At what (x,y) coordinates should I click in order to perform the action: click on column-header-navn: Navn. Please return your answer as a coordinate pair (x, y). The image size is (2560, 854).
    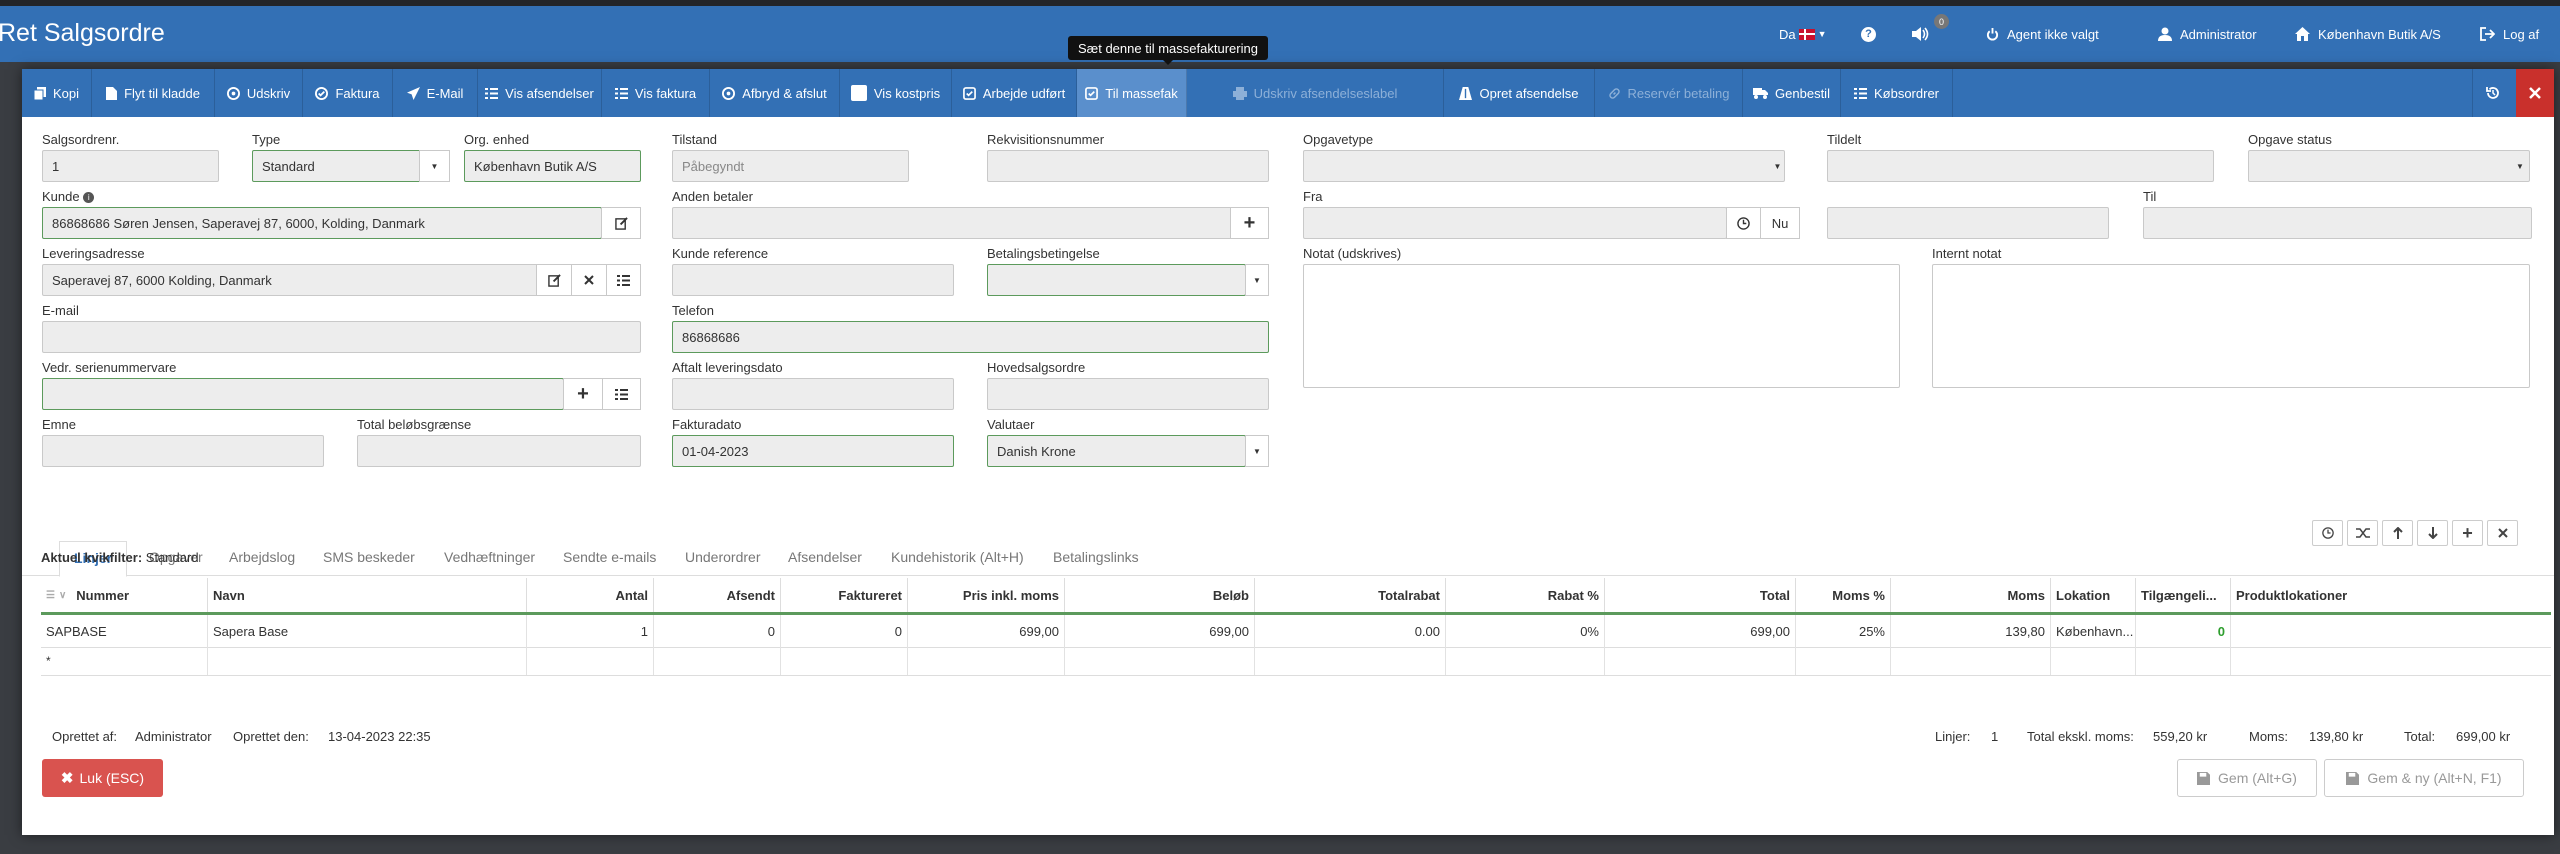
    Looking at the image, I should click on (367, 595).